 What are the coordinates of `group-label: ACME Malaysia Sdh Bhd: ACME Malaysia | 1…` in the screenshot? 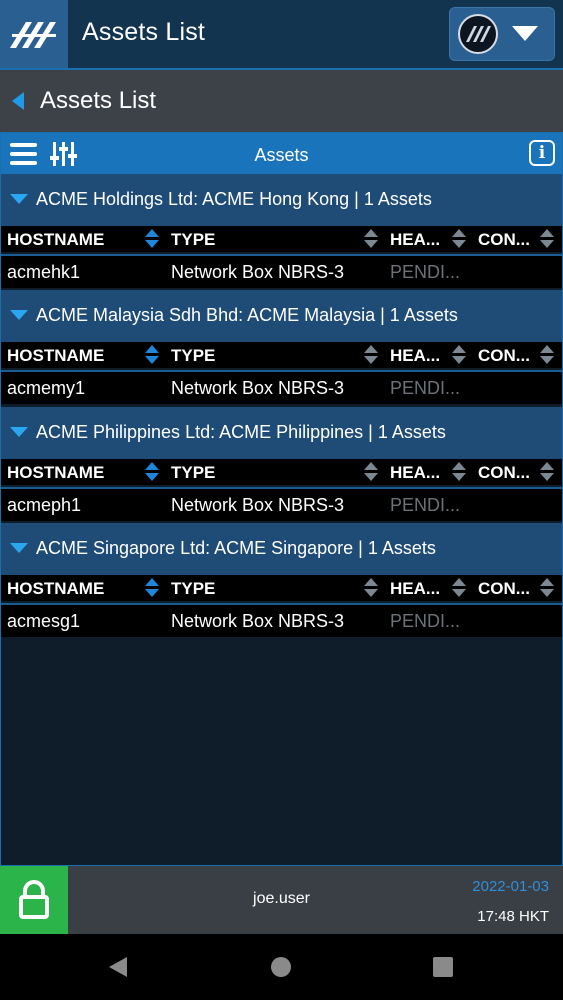 It's located at (247, 315).